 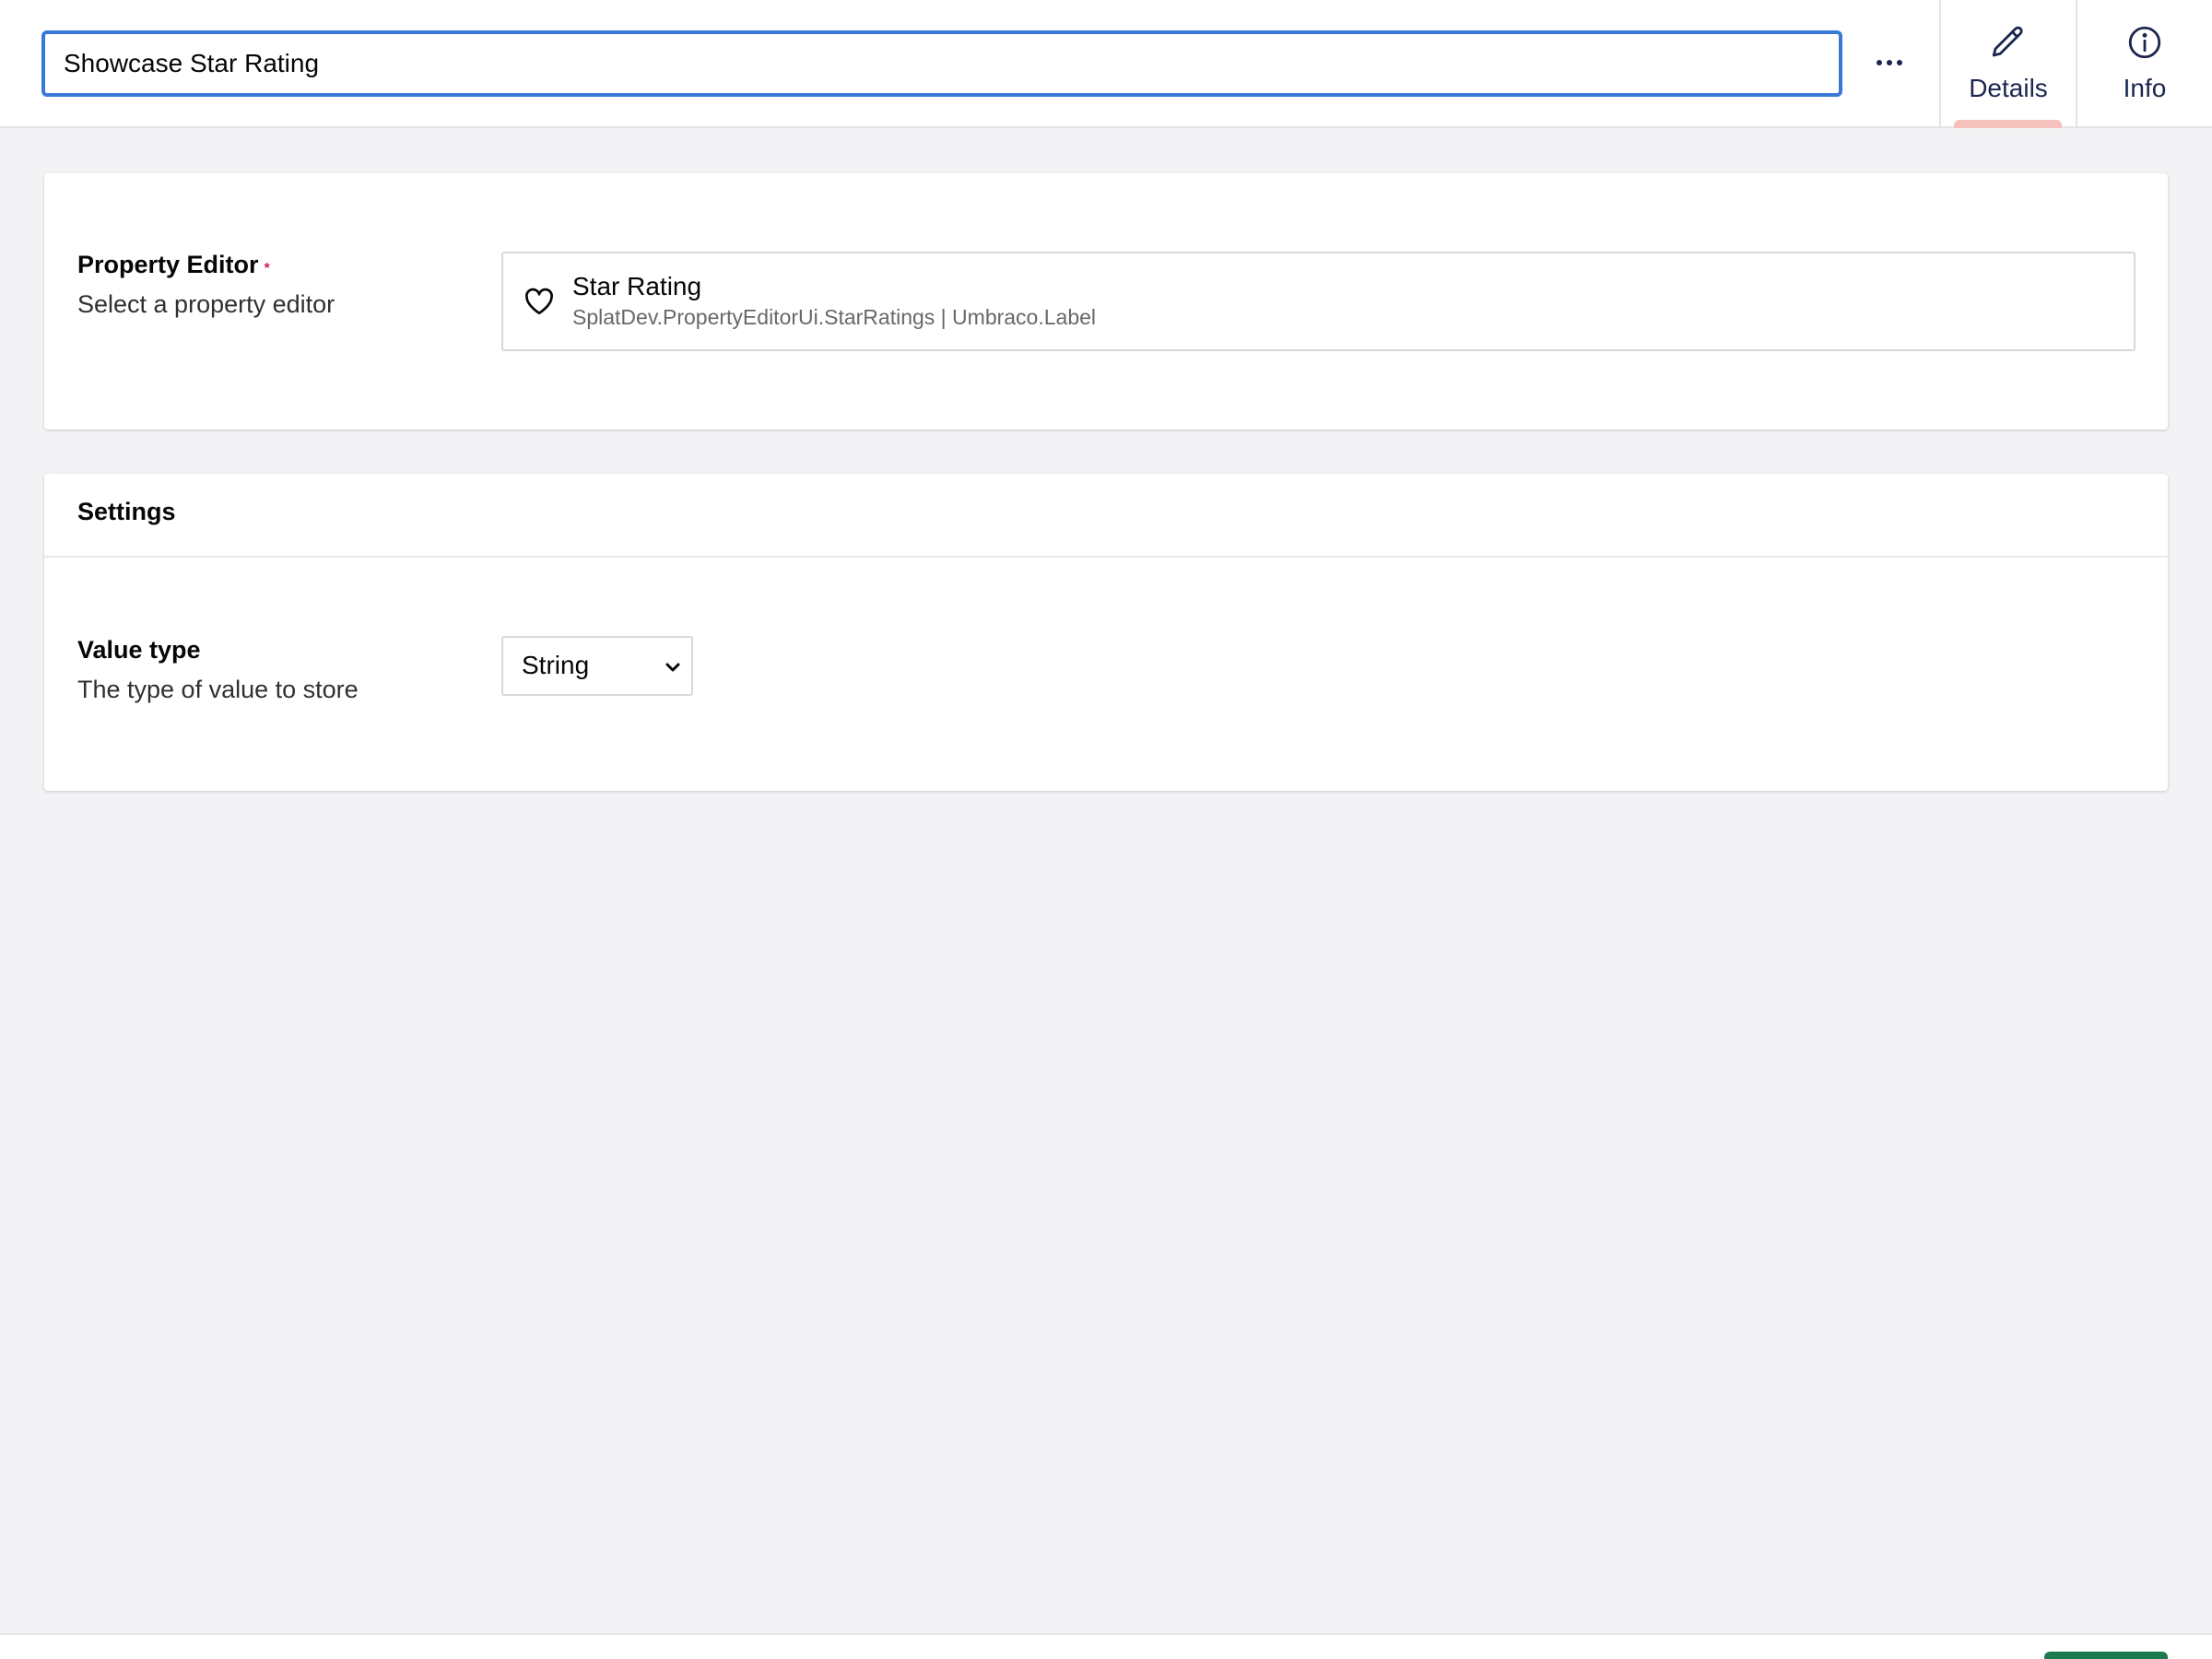 I want to click on active-tab-indicator, so click(x=2008, y=124).